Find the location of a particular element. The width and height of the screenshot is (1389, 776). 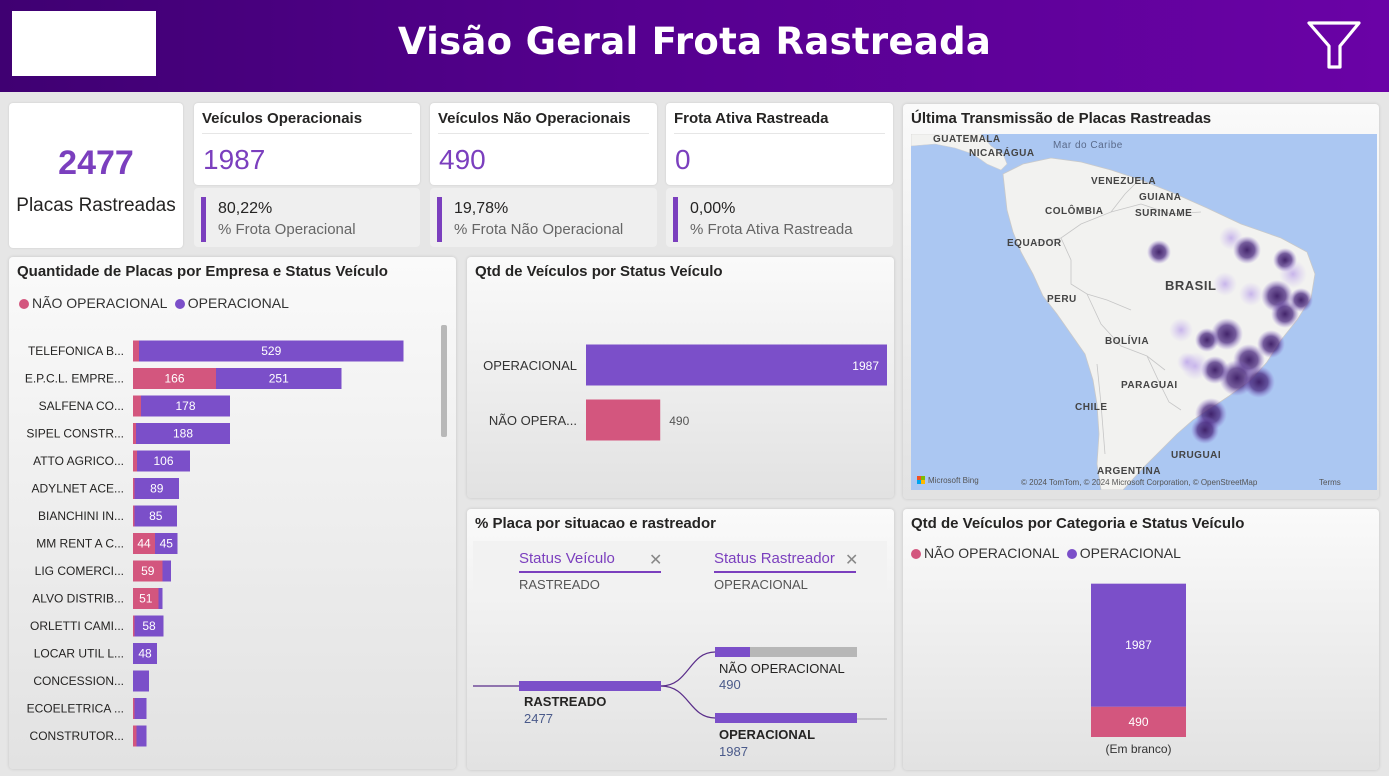

node-value: 490 is located at coordinates (730, 684).